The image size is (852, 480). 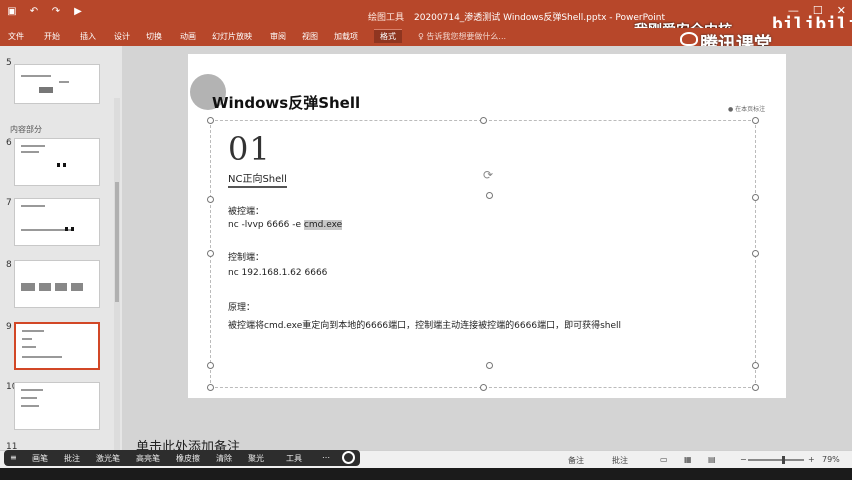 What do you see at coordinates (793, 10) in the screenshot?
I see `minimize-button: —` at bounding box center [793, 10].